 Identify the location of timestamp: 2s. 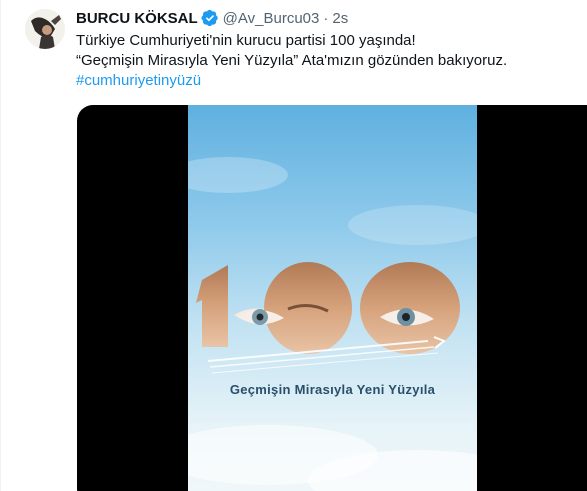
(340, 18).